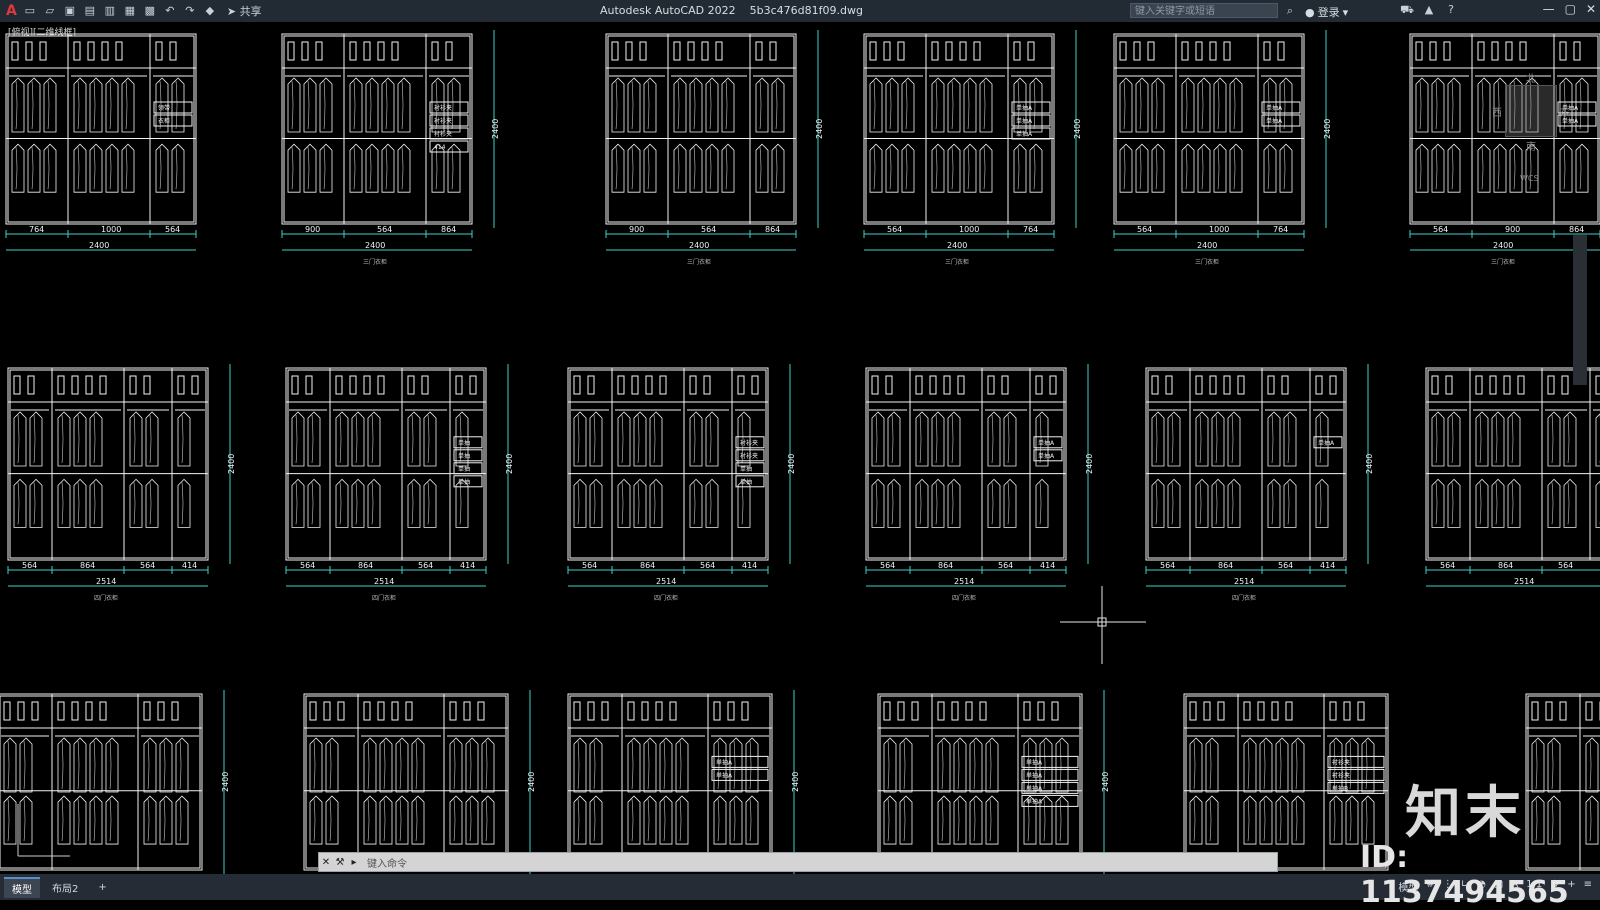  What do you see at coordinates (1204, 10) in the screenshot?
I see `search-input: 键入关键字或短语` at bounding box center [1204, 10].